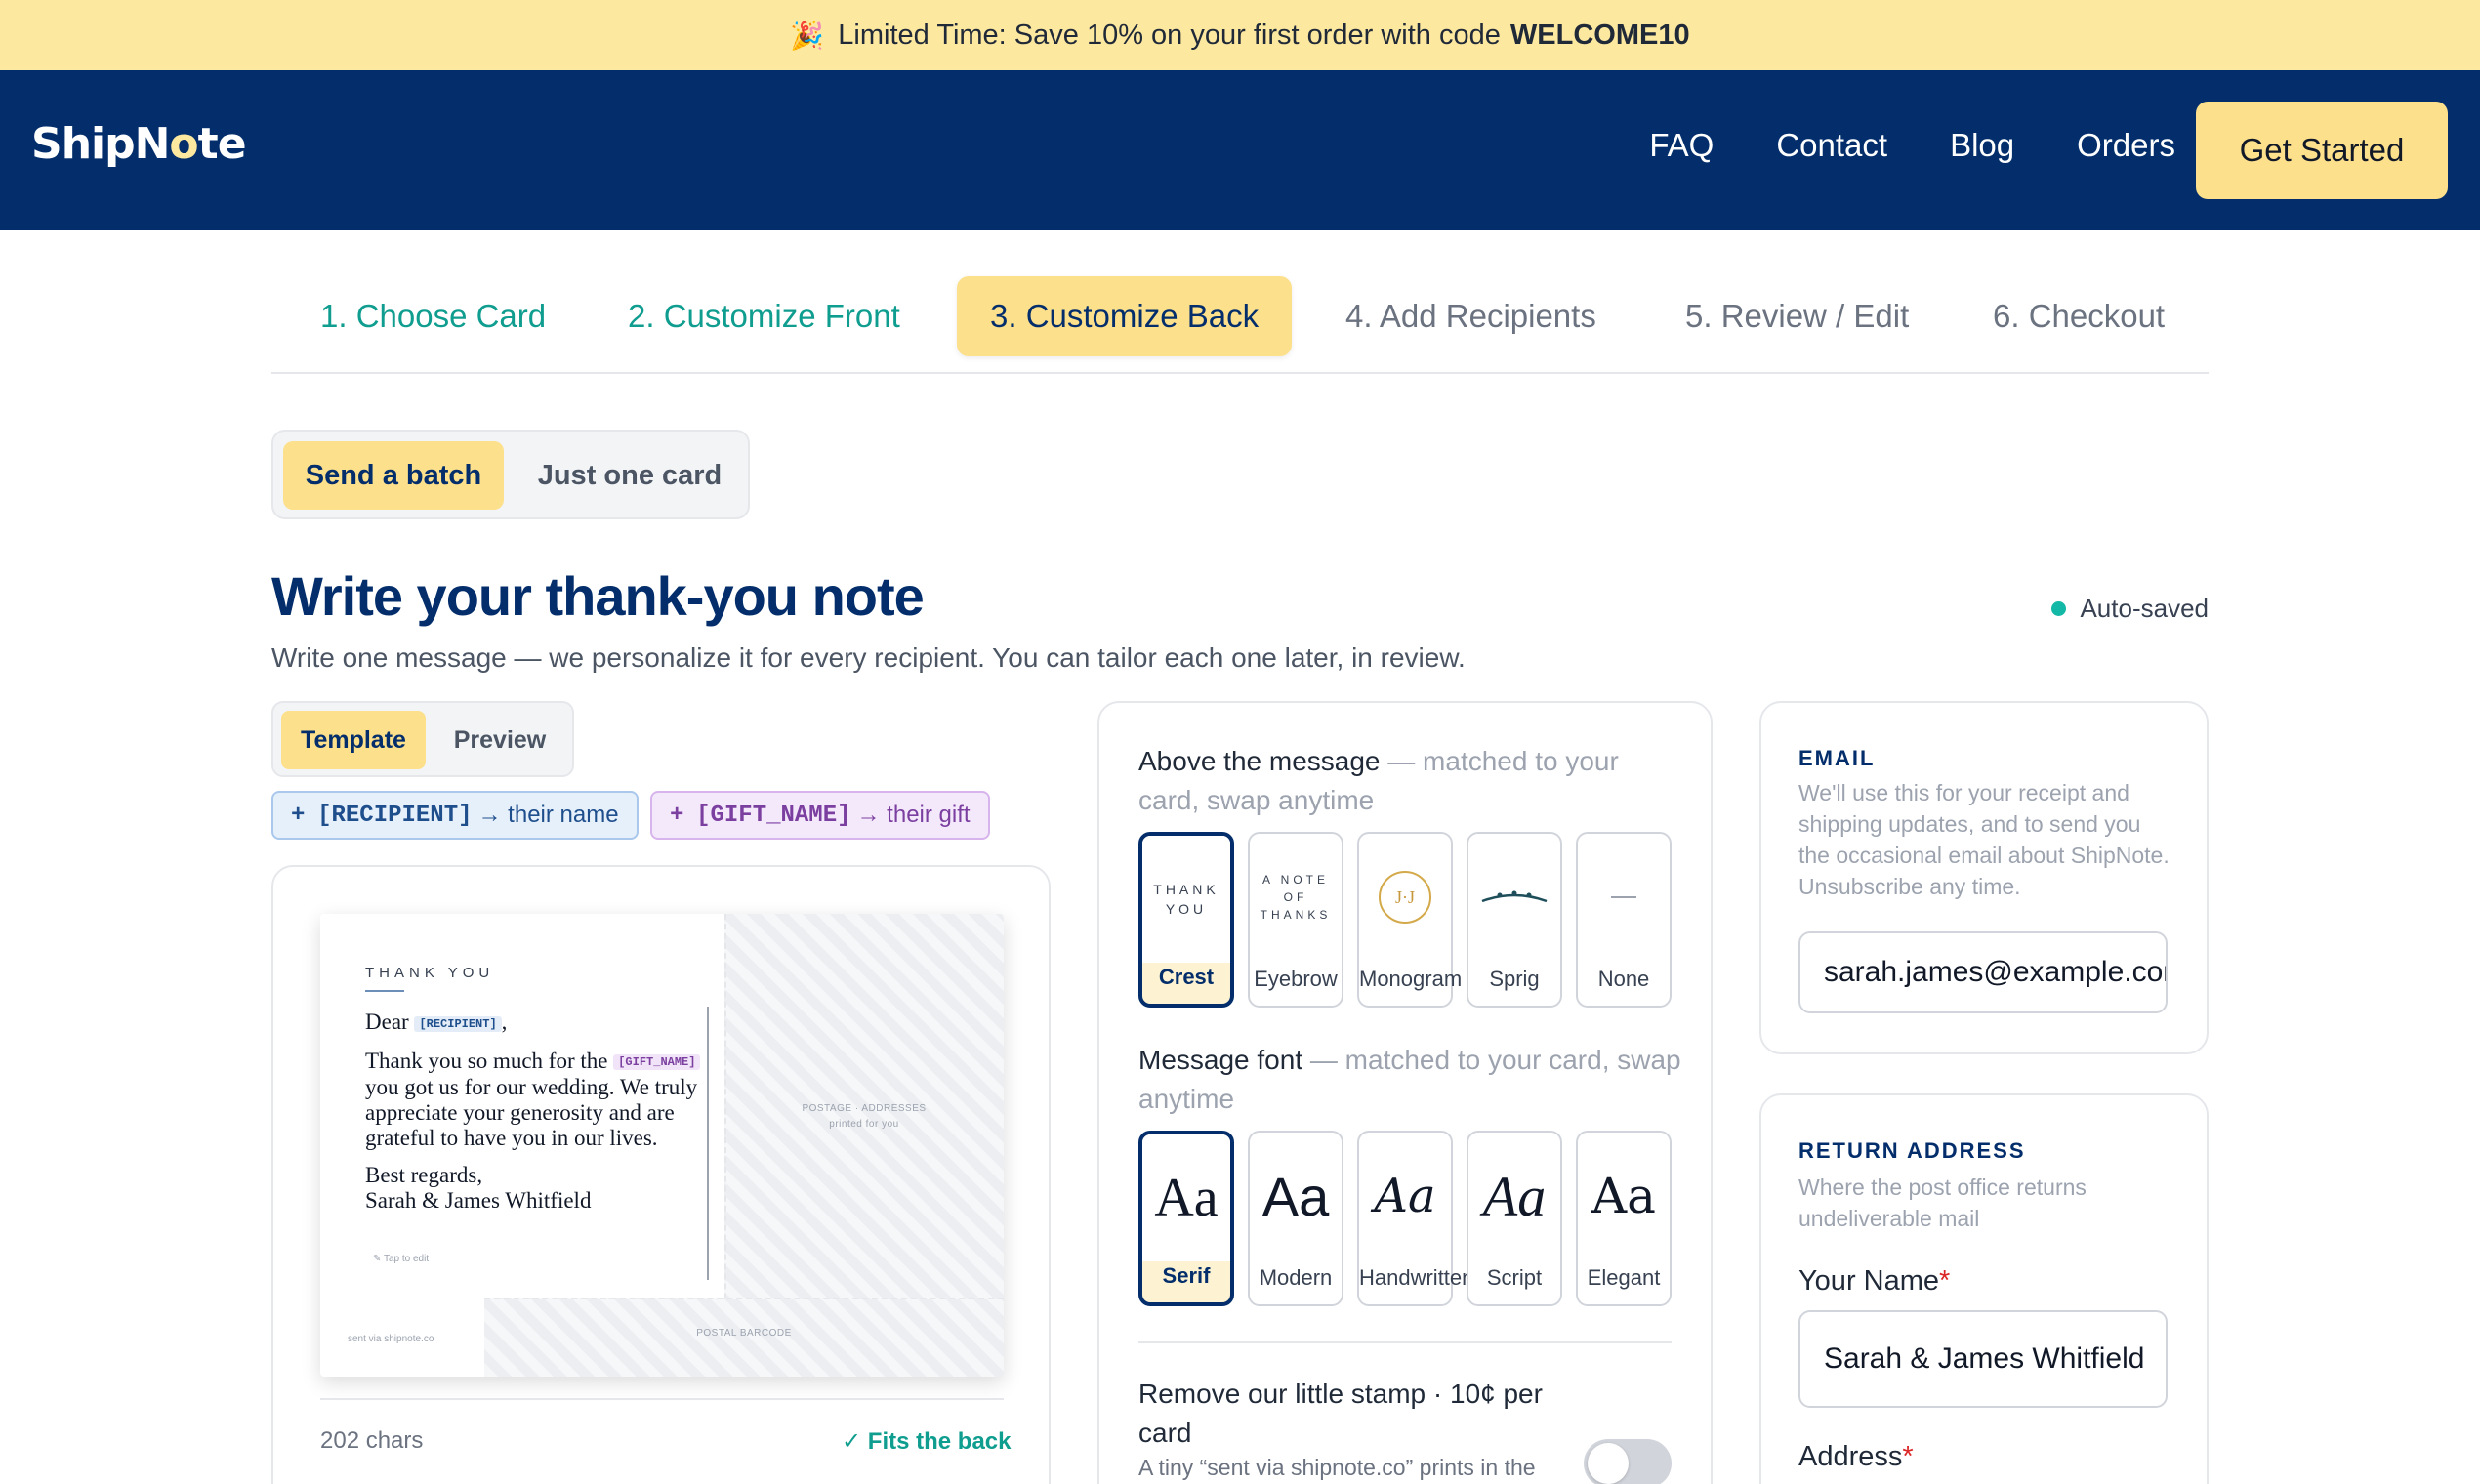 The image size is (2480, 1484). Describe the element at coordinates (662, 1399) in the screenshot. I see `card-footer-divider` at that location.